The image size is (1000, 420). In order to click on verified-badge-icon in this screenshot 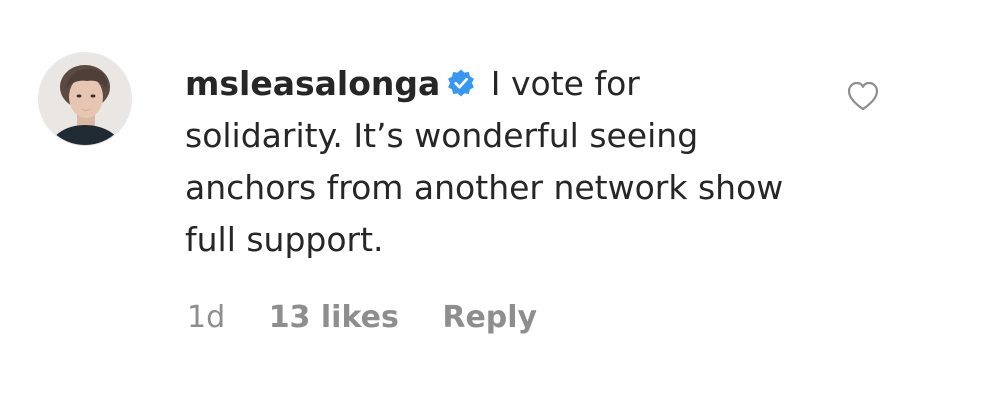, I will do `click(461, 79)`.